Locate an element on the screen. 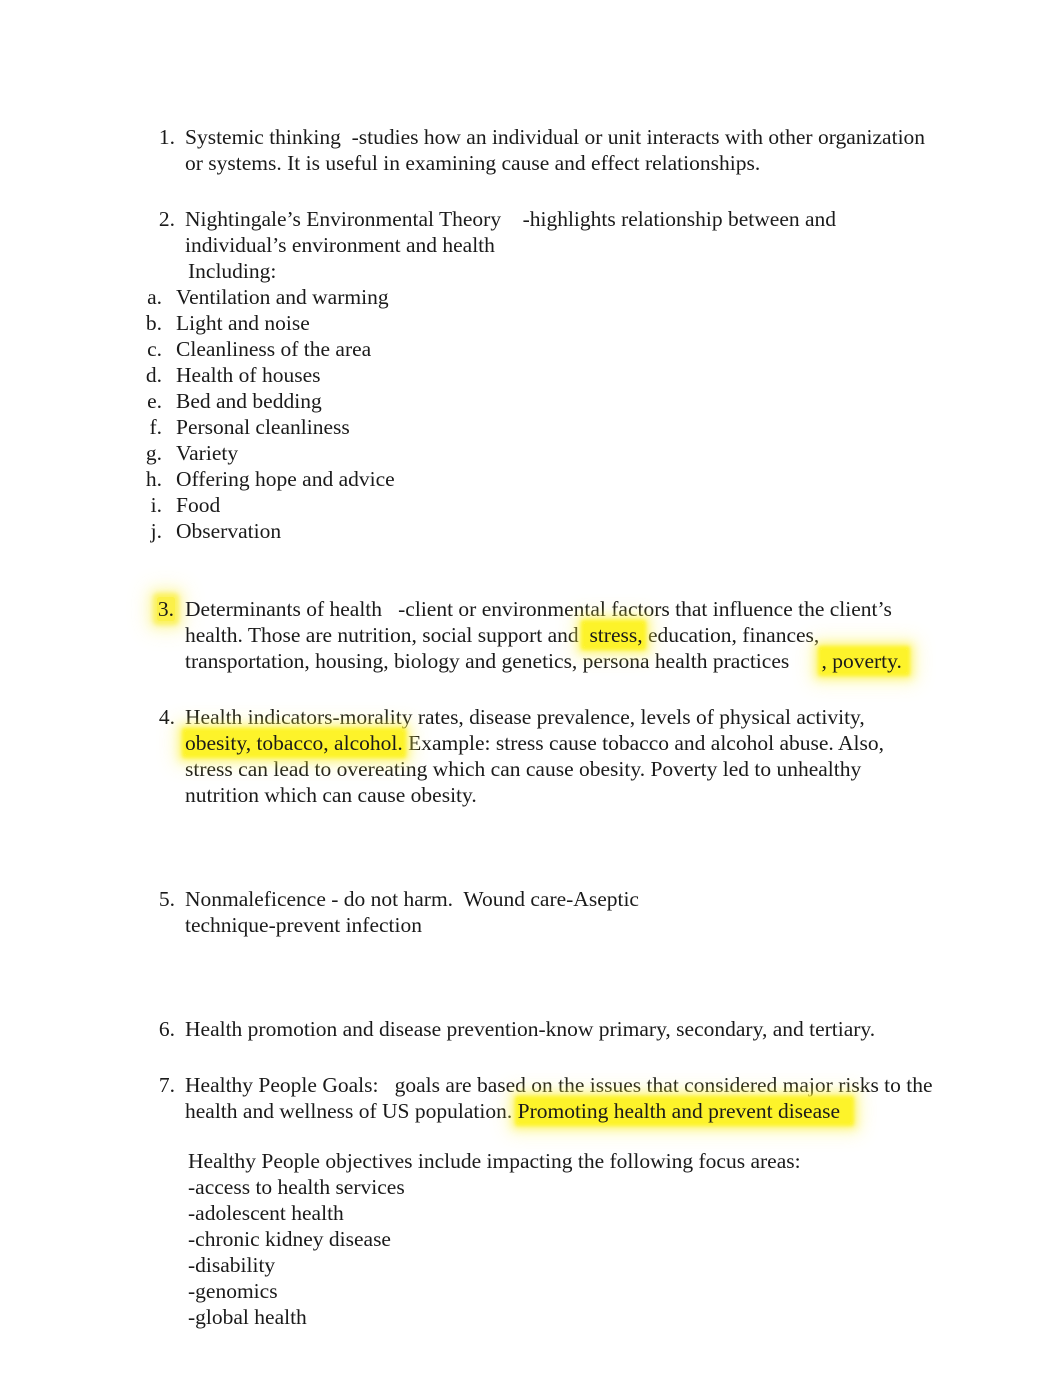 This screenshot has width=1062, height=1377. list-marker: 7. is located at coordinates (166, 1085).